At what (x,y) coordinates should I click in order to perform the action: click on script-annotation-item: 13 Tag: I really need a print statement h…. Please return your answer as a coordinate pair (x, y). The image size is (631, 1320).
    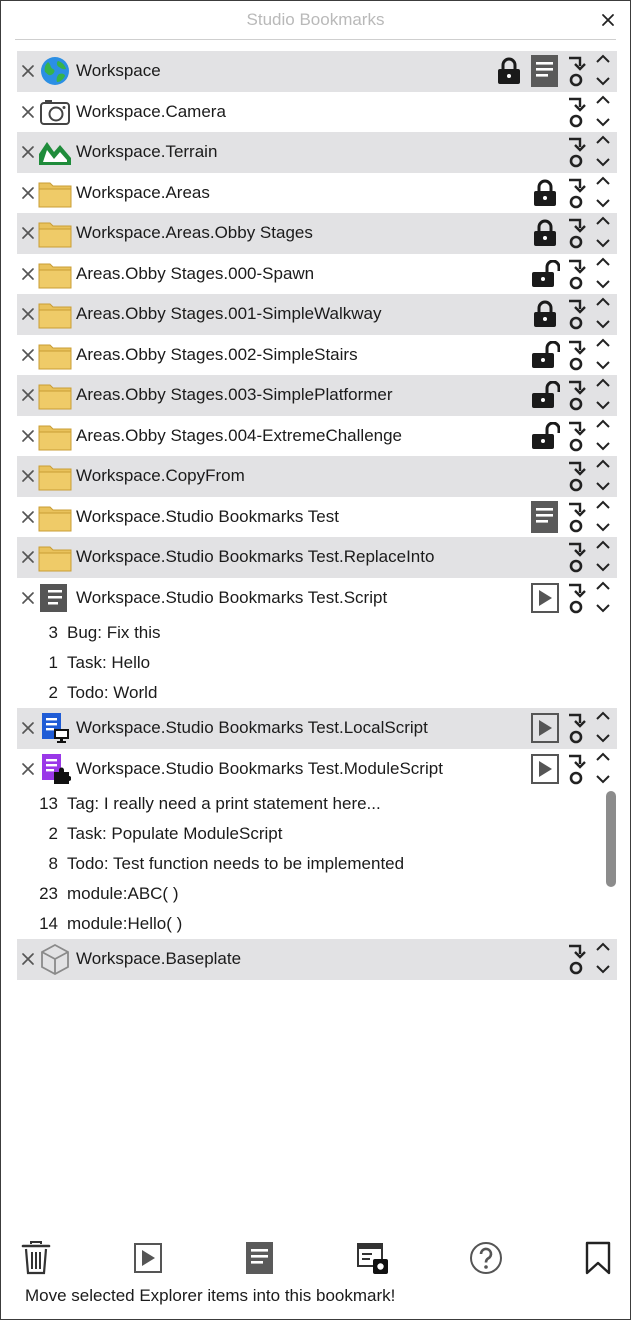
    Looking at the image, I should click on (317, 804).